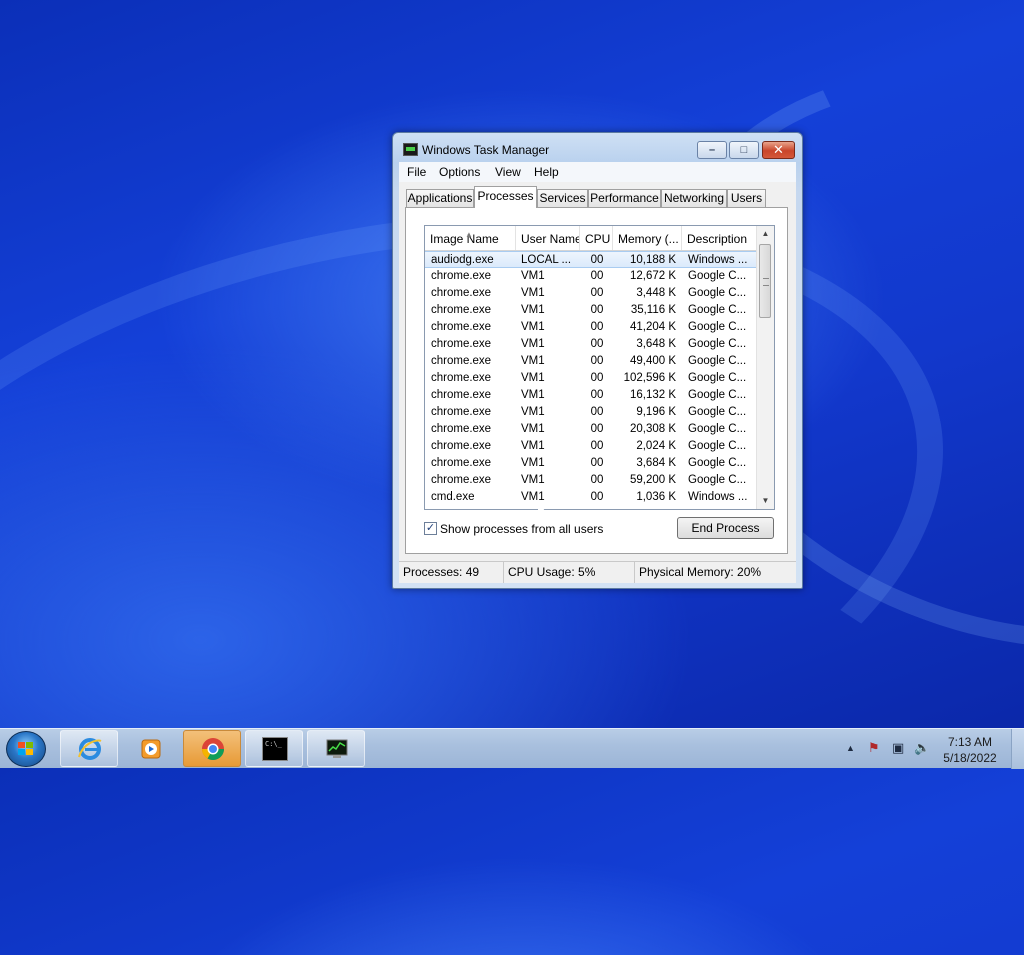  What do you see at coordinates (440, 198) in the screenshot?
I see `tab-applications: Applications` at bounding box center [440, 198].